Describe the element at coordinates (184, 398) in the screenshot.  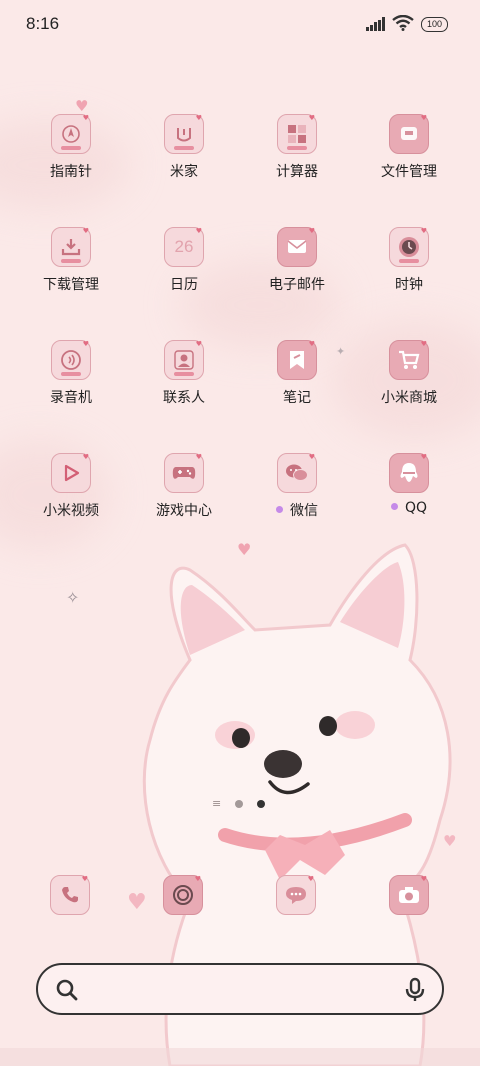
I see `app-label: 联系人` at that location.